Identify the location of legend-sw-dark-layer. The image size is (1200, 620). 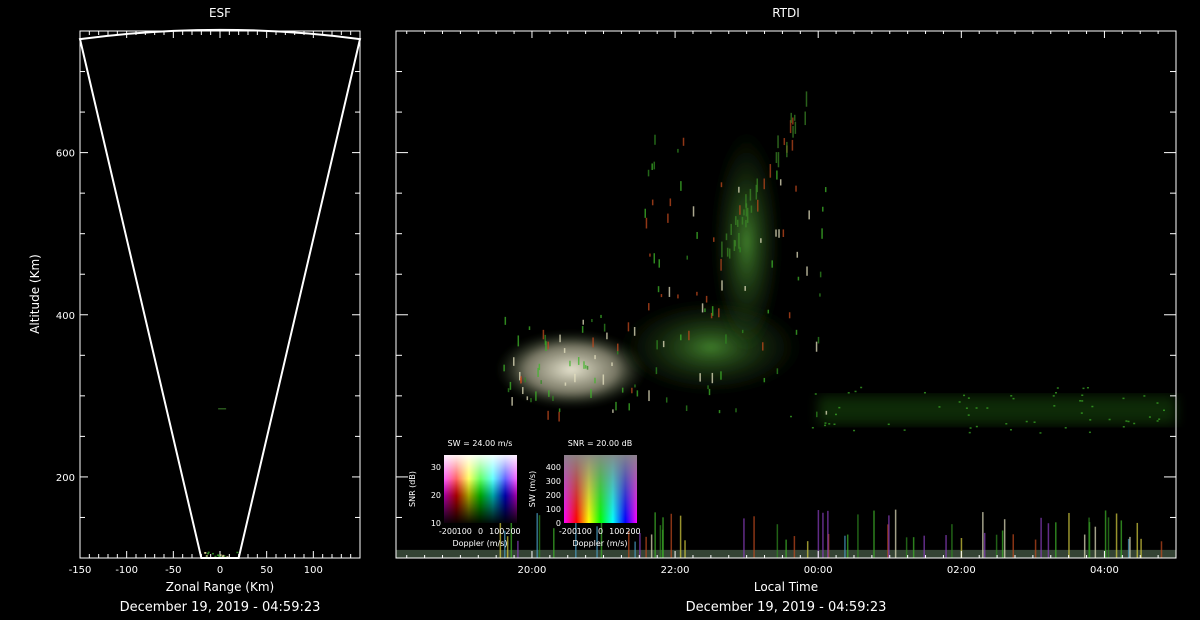
(480, 489).